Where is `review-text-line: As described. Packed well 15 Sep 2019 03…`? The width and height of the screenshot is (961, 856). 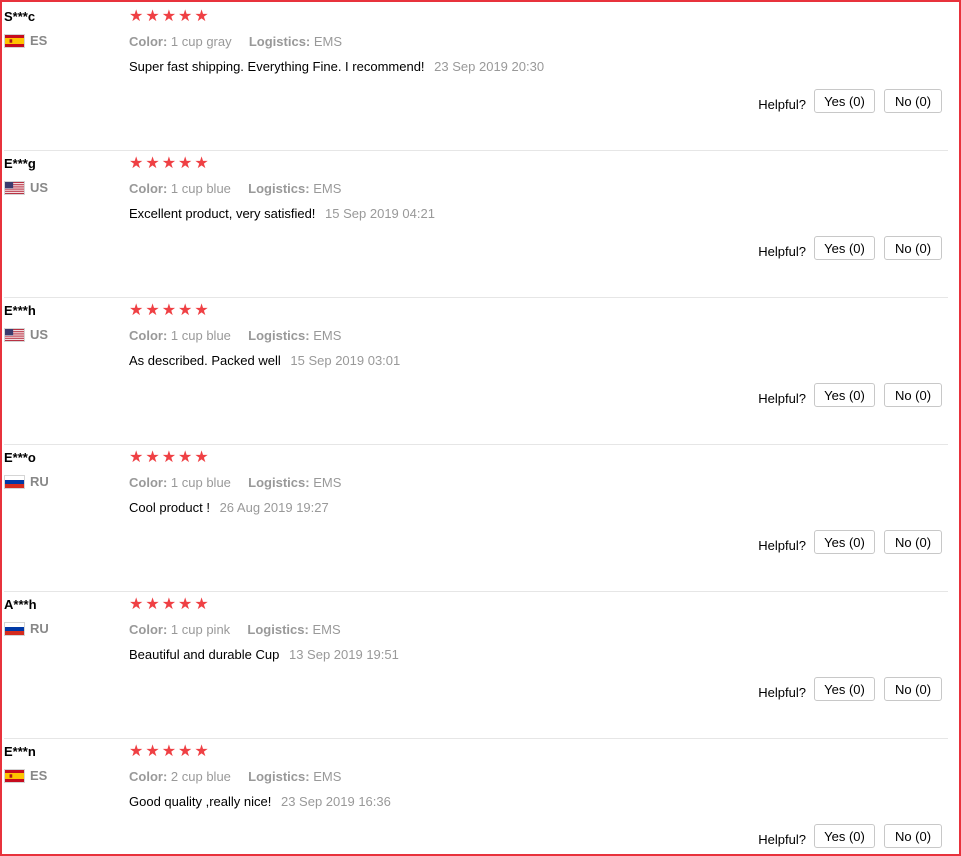
review-text-line: As described. Packed well 15 Sep 2019 03… is located at coordinates (264, 360).